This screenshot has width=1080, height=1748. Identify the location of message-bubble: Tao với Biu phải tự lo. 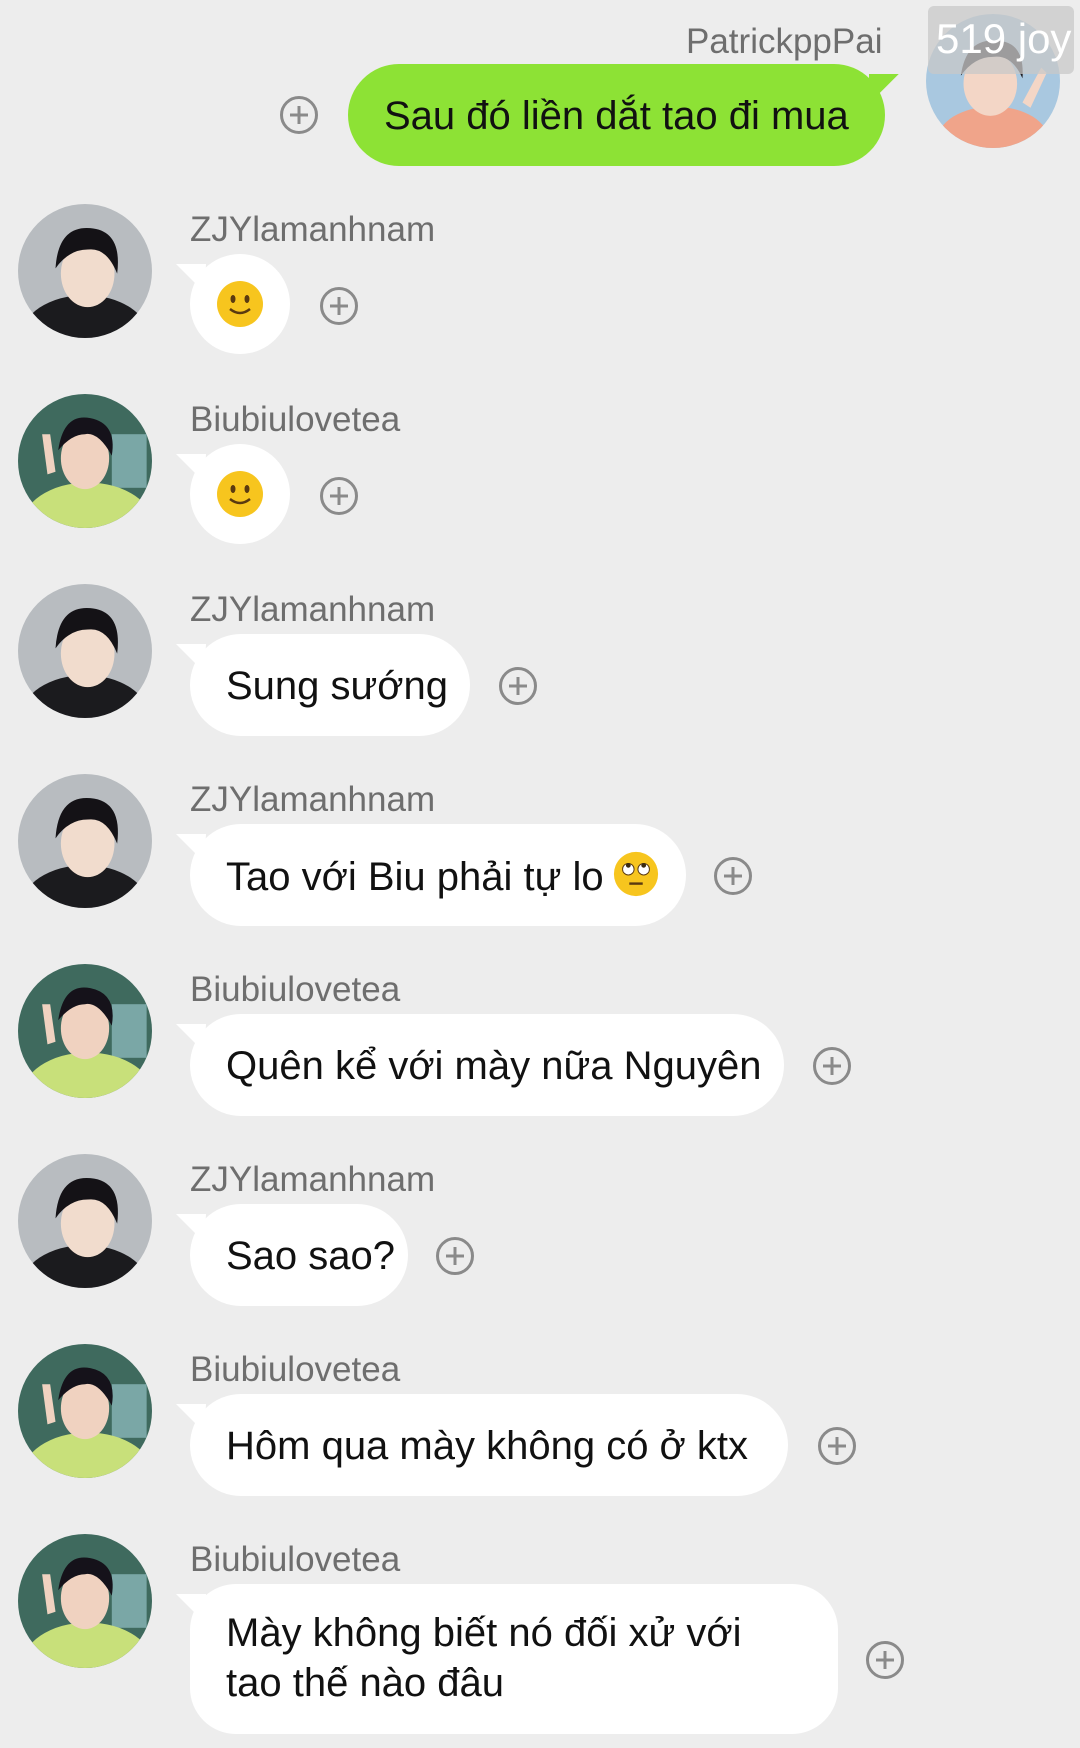
(438, 875).